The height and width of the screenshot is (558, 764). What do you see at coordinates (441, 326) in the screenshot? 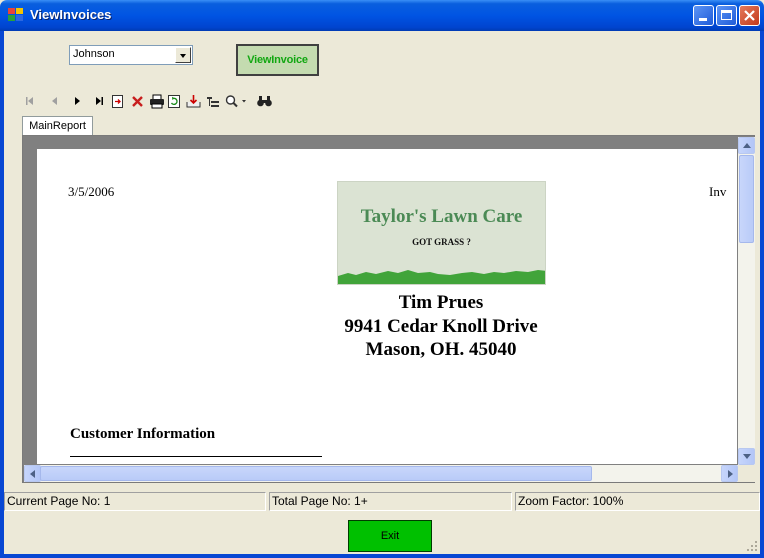
I see `company-street: 9941 Cedar Knoll Drive` at bounding box center [441, 326].